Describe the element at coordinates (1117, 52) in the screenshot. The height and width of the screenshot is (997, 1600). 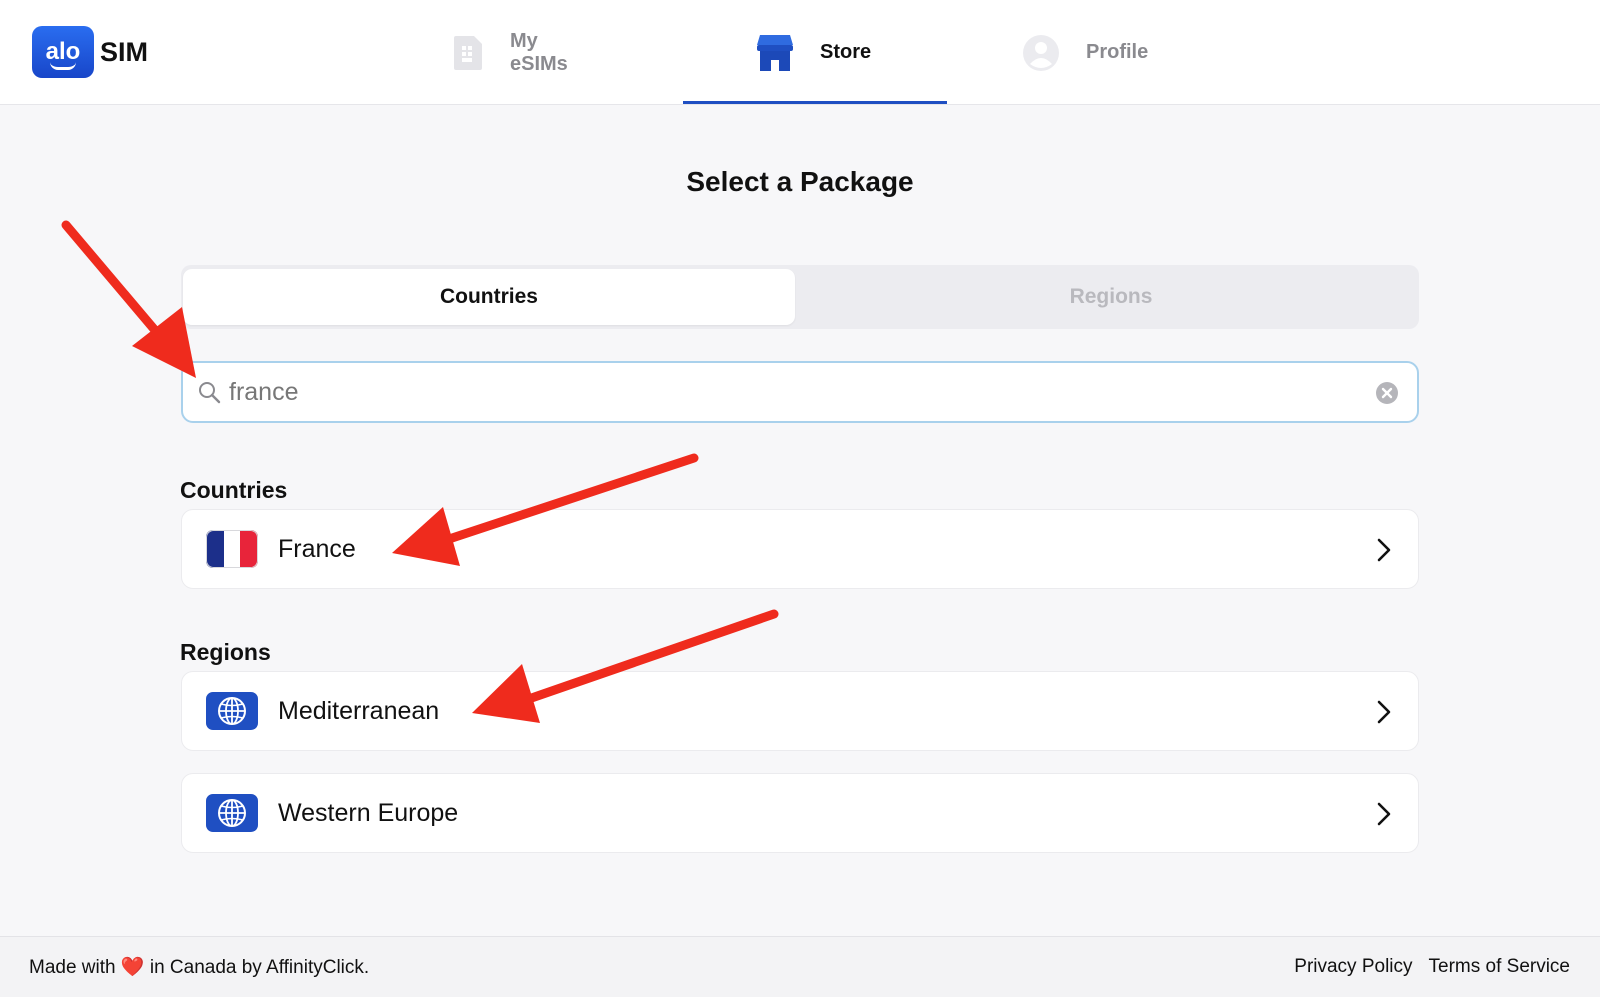
I see `nav-label-profile: Profile` at that location.